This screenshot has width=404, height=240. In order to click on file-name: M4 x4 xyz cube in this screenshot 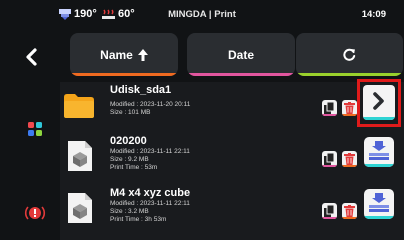, I will do `click(150, 193)`.